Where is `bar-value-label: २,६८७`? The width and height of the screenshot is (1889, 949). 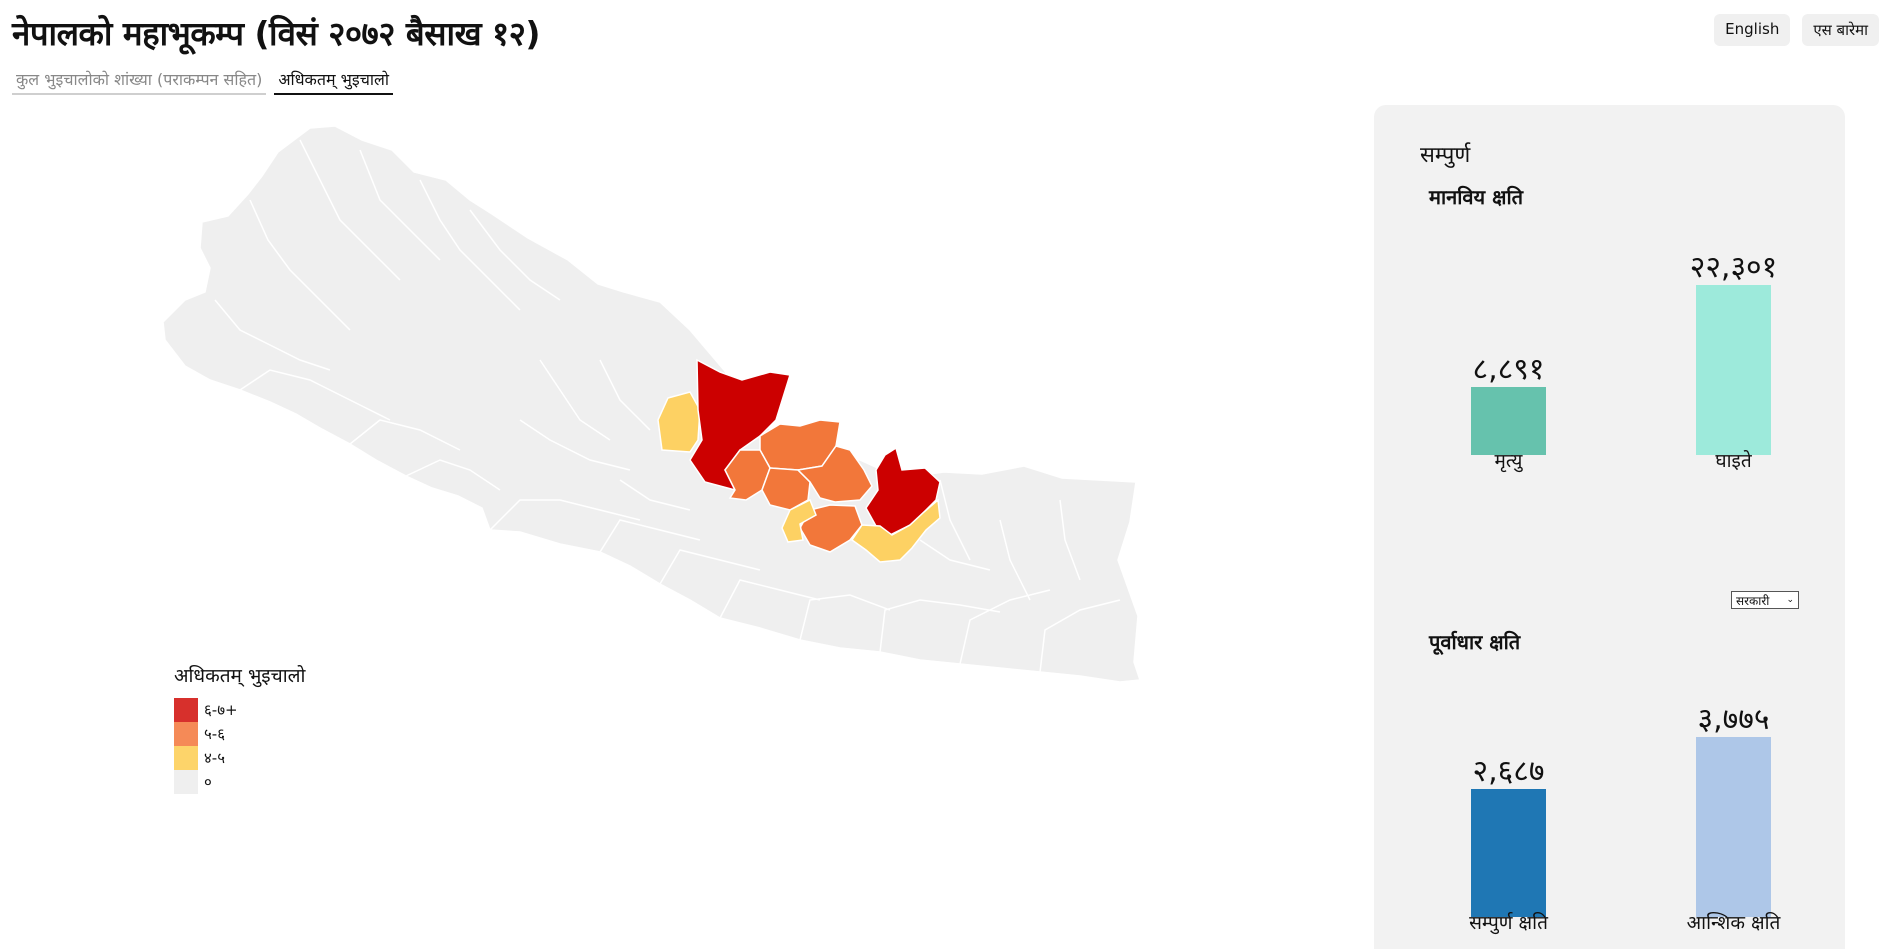
bar-value-label: २,६८७ is located at coordinates (1509, 771).